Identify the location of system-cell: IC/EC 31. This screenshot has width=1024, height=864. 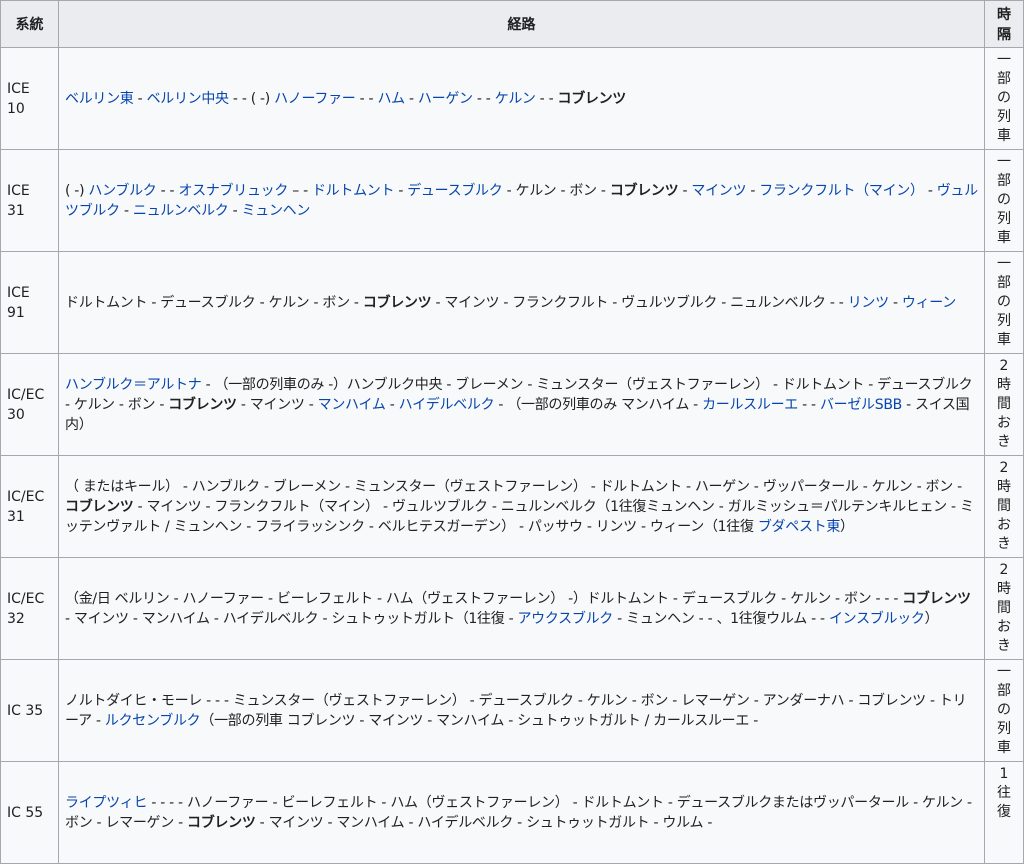
(29, 506).